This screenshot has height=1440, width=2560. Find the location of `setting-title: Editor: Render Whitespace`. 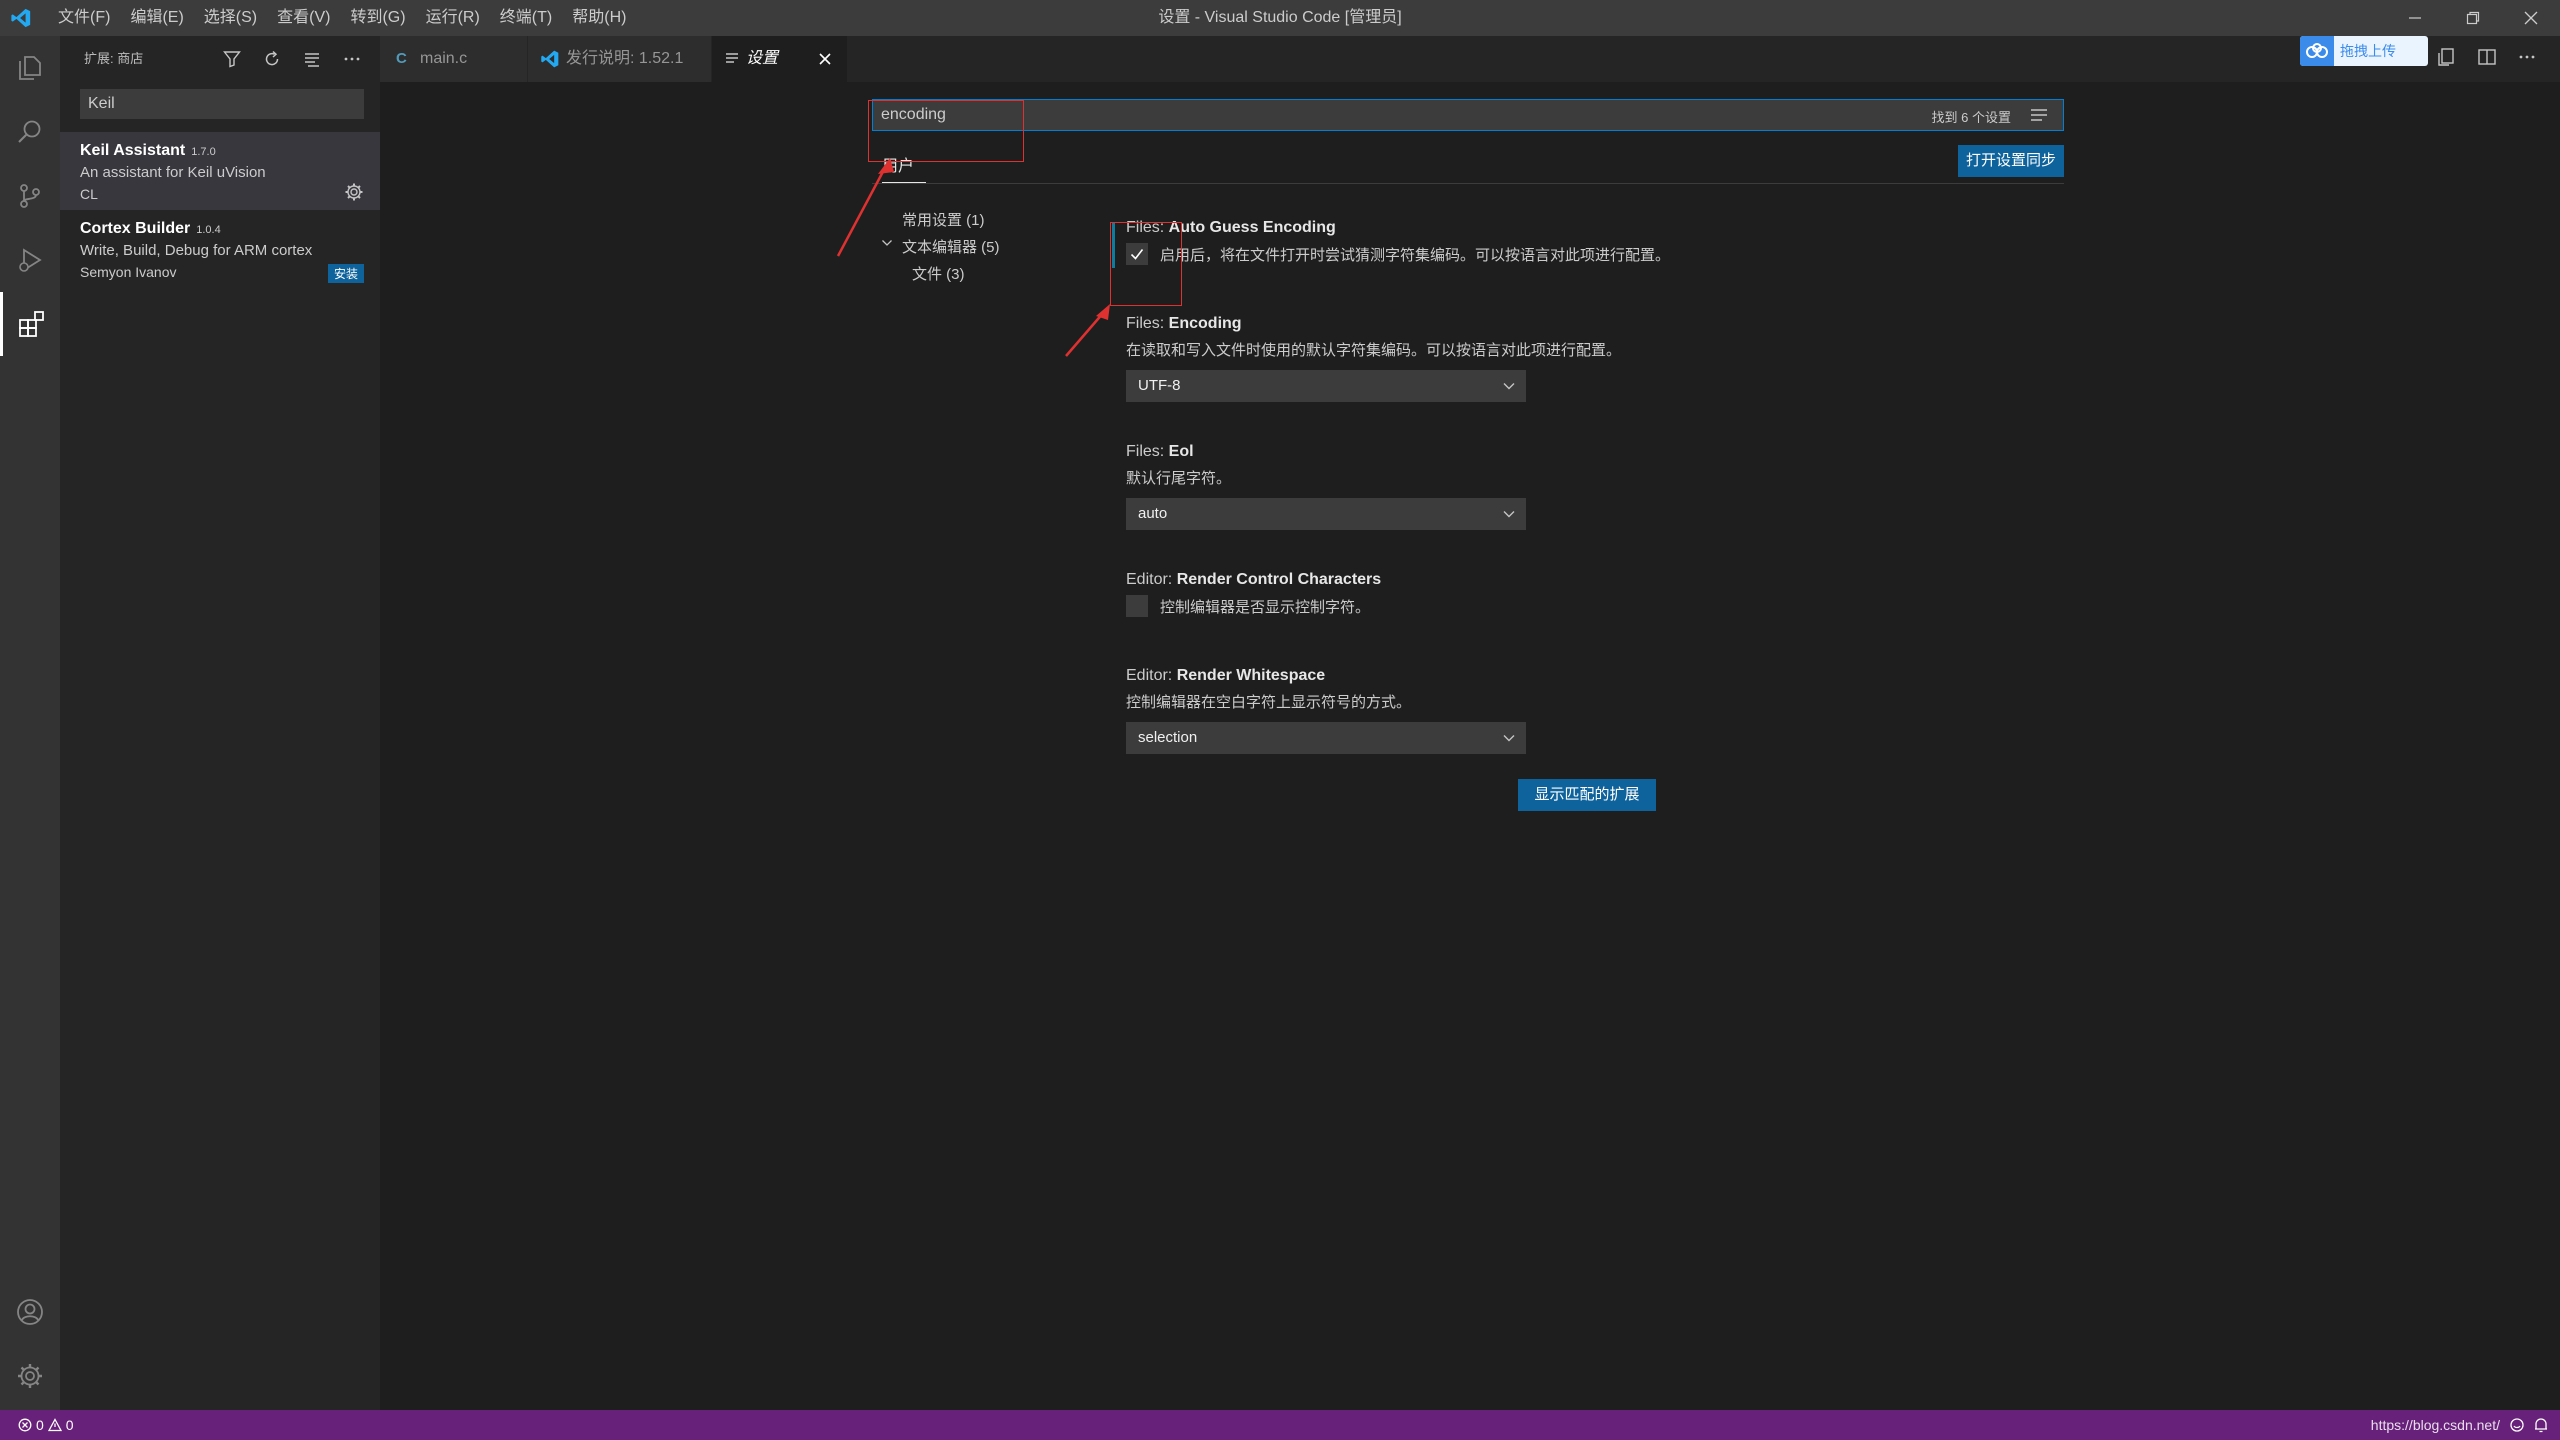

setting-title: Editor: Render Whitespace is located at coordinates (1326, 676).